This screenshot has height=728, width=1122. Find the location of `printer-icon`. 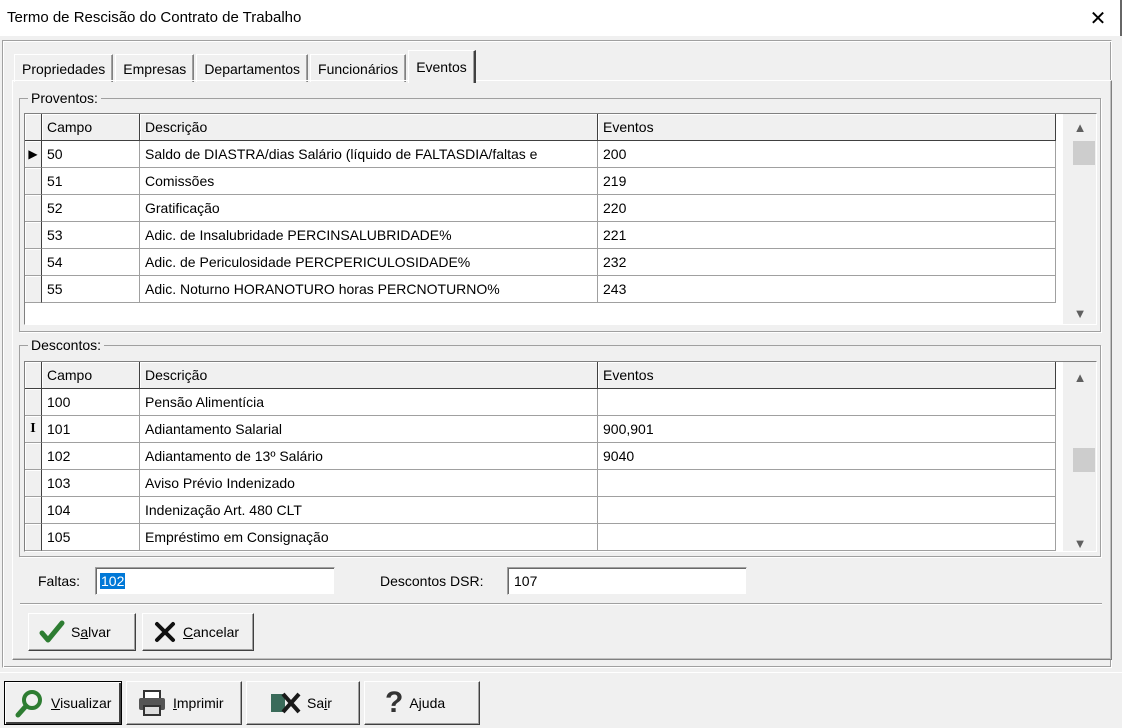

printer-icon is located at coordinates (152, 703).